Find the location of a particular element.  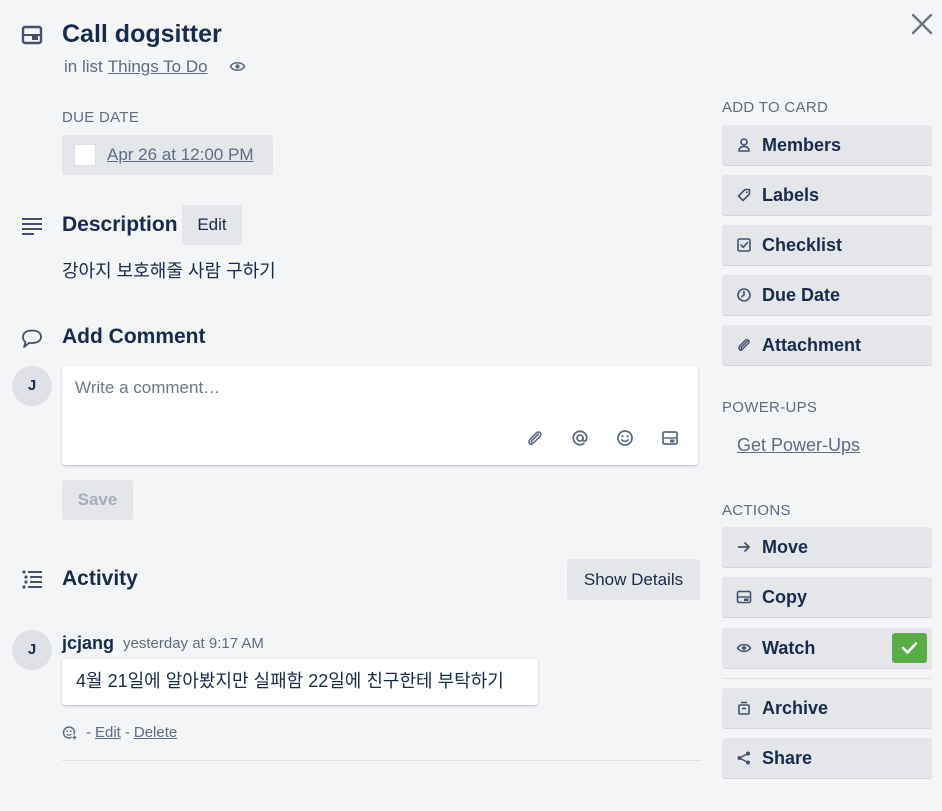

edit-description-button: Edit is located at coordinates (212, 225).